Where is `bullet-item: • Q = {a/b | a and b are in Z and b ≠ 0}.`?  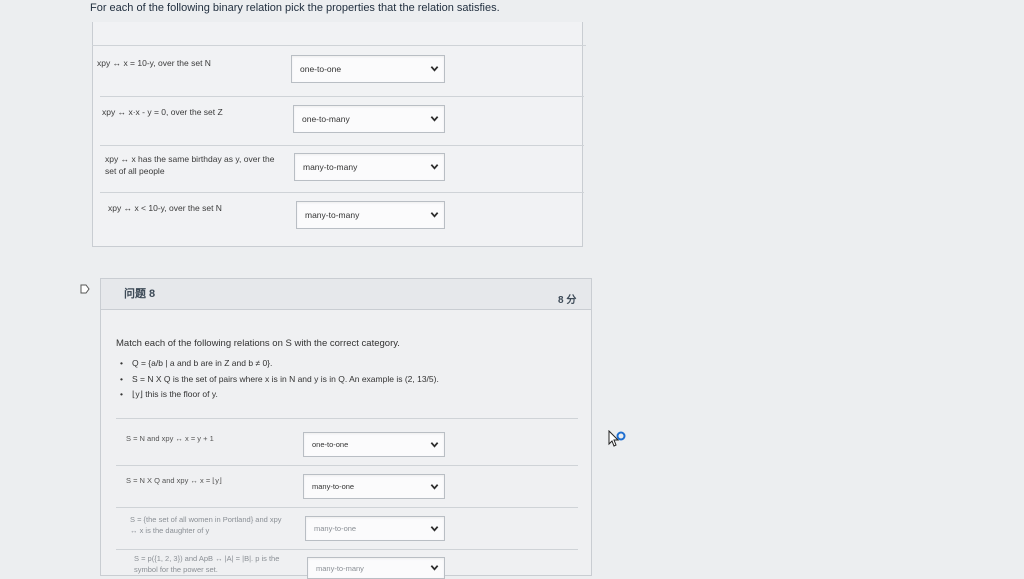 bullet-item: • Q = {a/b | a and b are in Z and b ≠ 0}. is located at coordinates (196, 363).